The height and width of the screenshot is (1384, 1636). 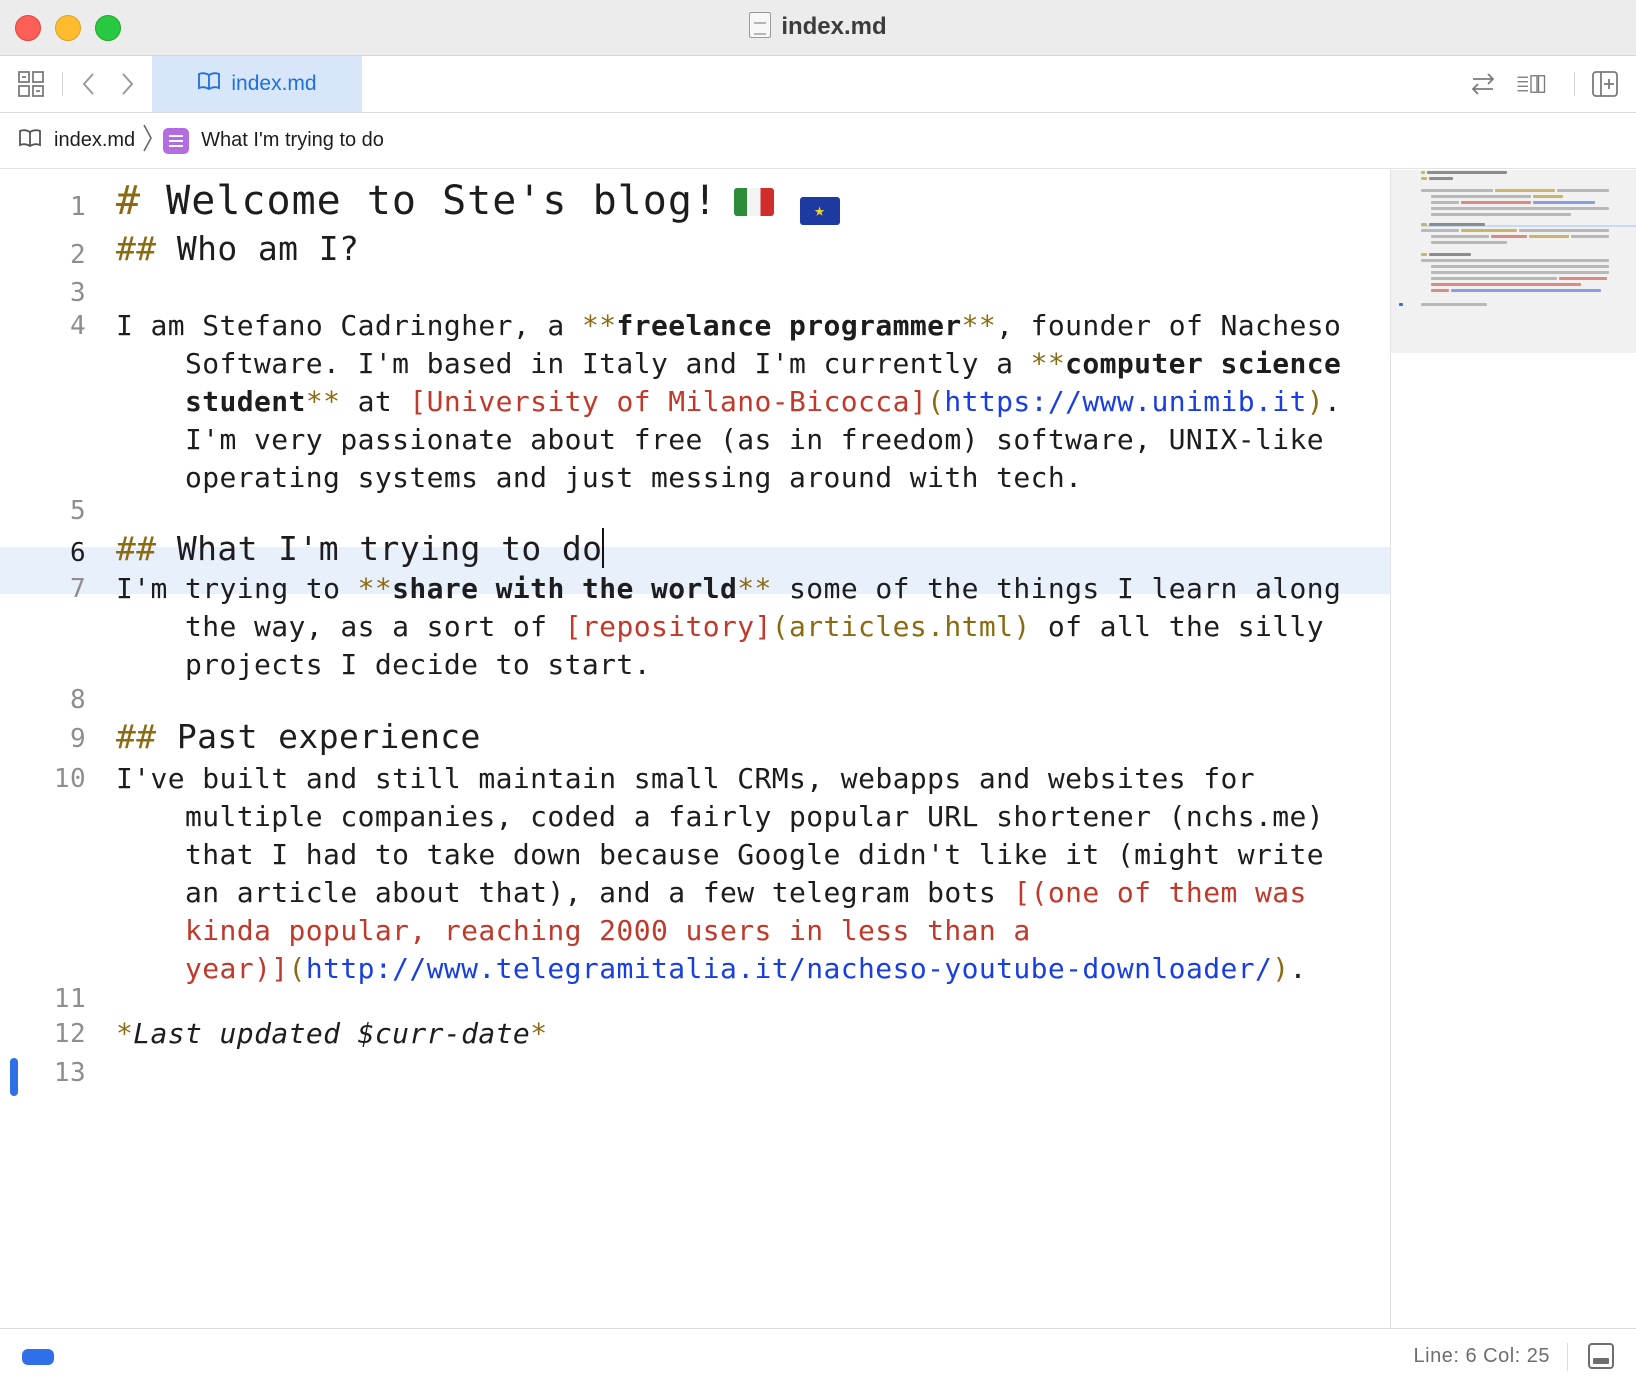 I want to click on line-number: 13, so click(x=69, y=1073).